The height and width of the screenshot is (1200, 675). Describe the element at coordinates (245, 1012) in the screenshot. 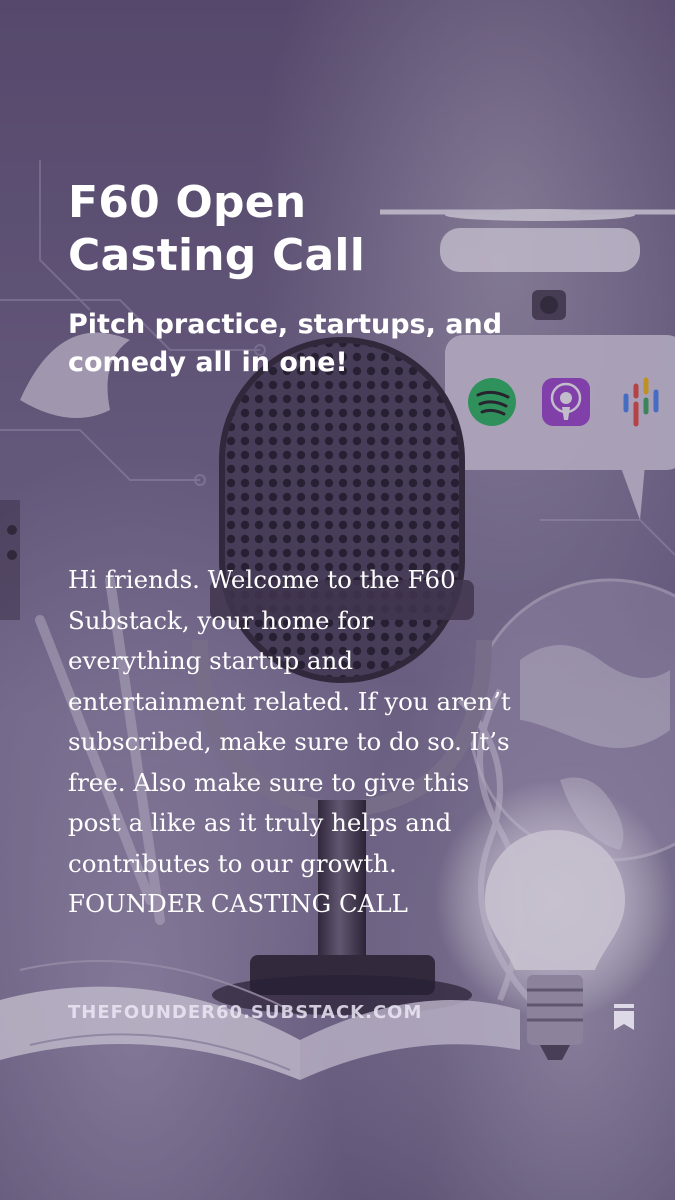

I see `publication-domain: THEFOUNDER60.SUBSTACK.COM` at that location.